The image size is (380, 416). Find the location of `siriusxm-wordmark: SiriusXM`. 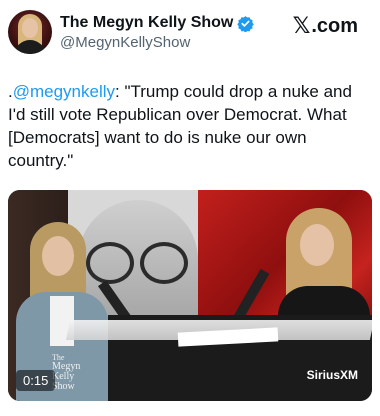

siriusxm-wordmark: SiriusXM is located at coordinates (332, 375).